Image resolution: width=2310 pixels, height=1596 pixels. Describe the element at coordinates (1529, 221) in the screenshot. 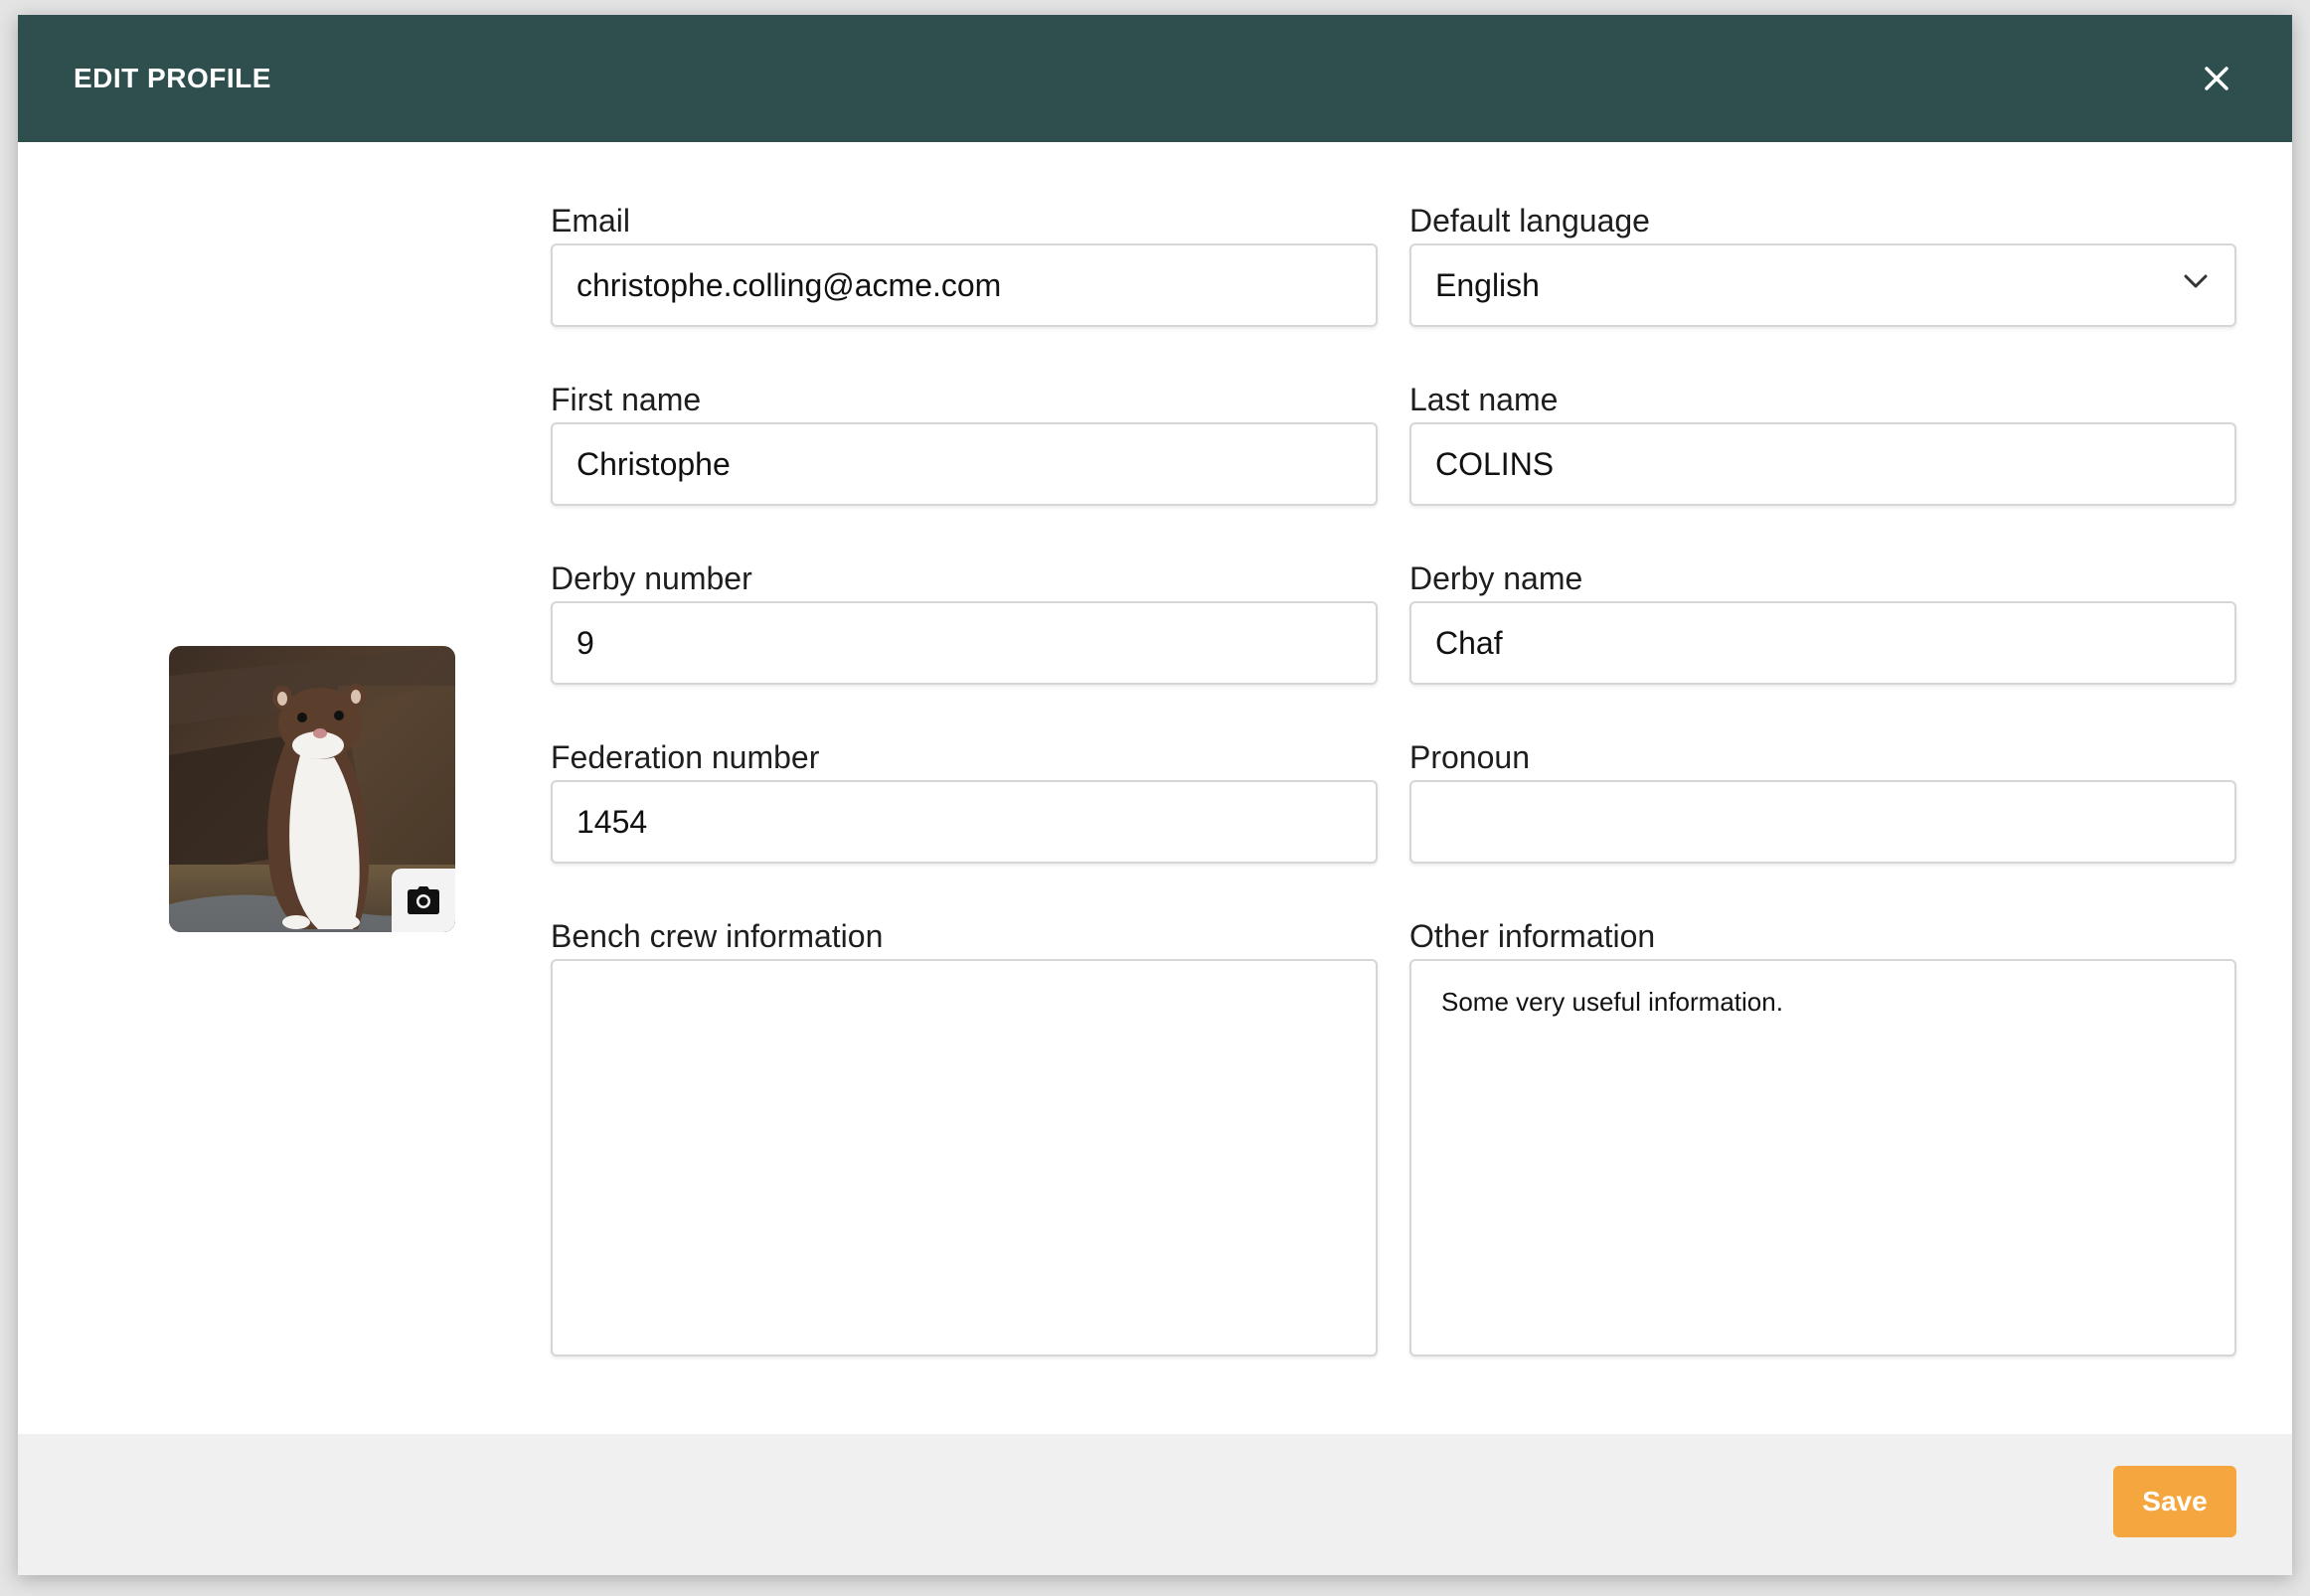

I see `language-label: Default language` at that location.